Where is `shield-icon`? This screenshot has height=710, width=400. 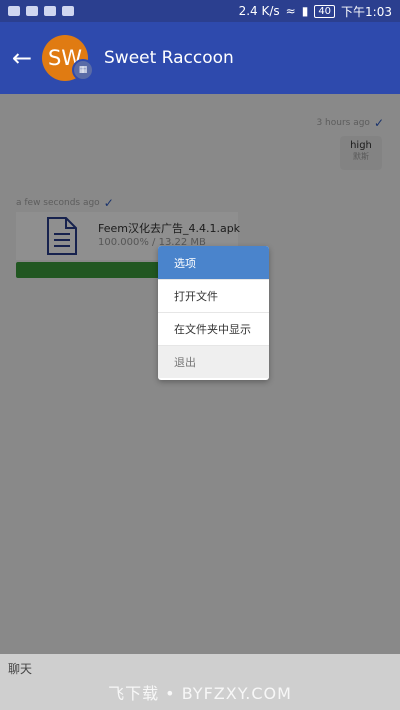 shield-icon is located at coordinates (68, 11).